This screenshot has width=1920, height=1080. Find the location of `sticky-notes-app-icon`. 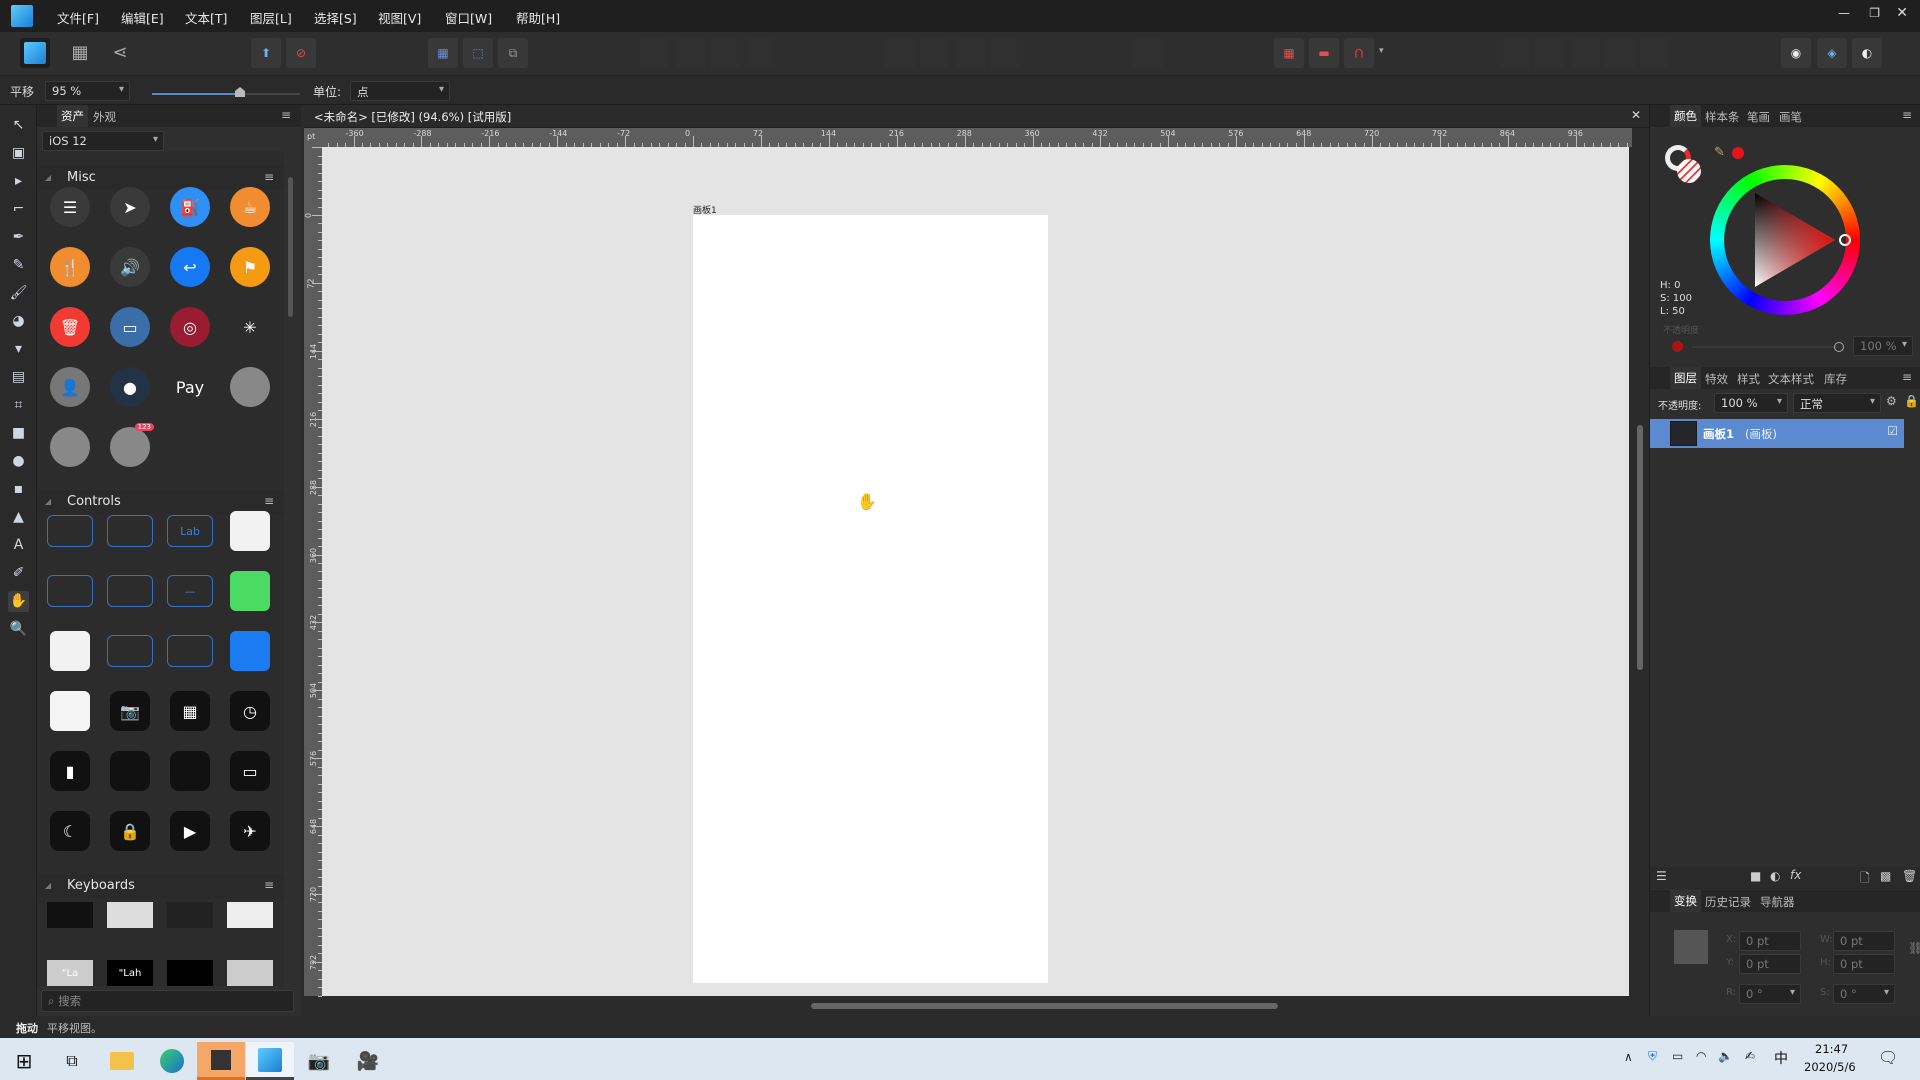

sticky-notes-app-icon is located at coordinates (221, 1061).